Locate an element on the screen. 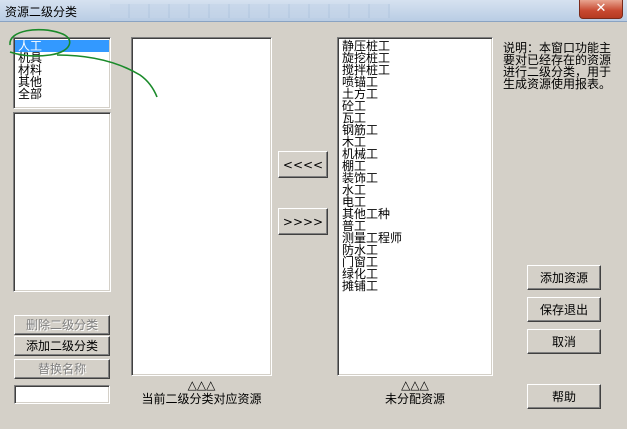 The width and height of the screenshot is (627, 429). unassigned-arrows: △△△ is located at coordinates (415, 385).